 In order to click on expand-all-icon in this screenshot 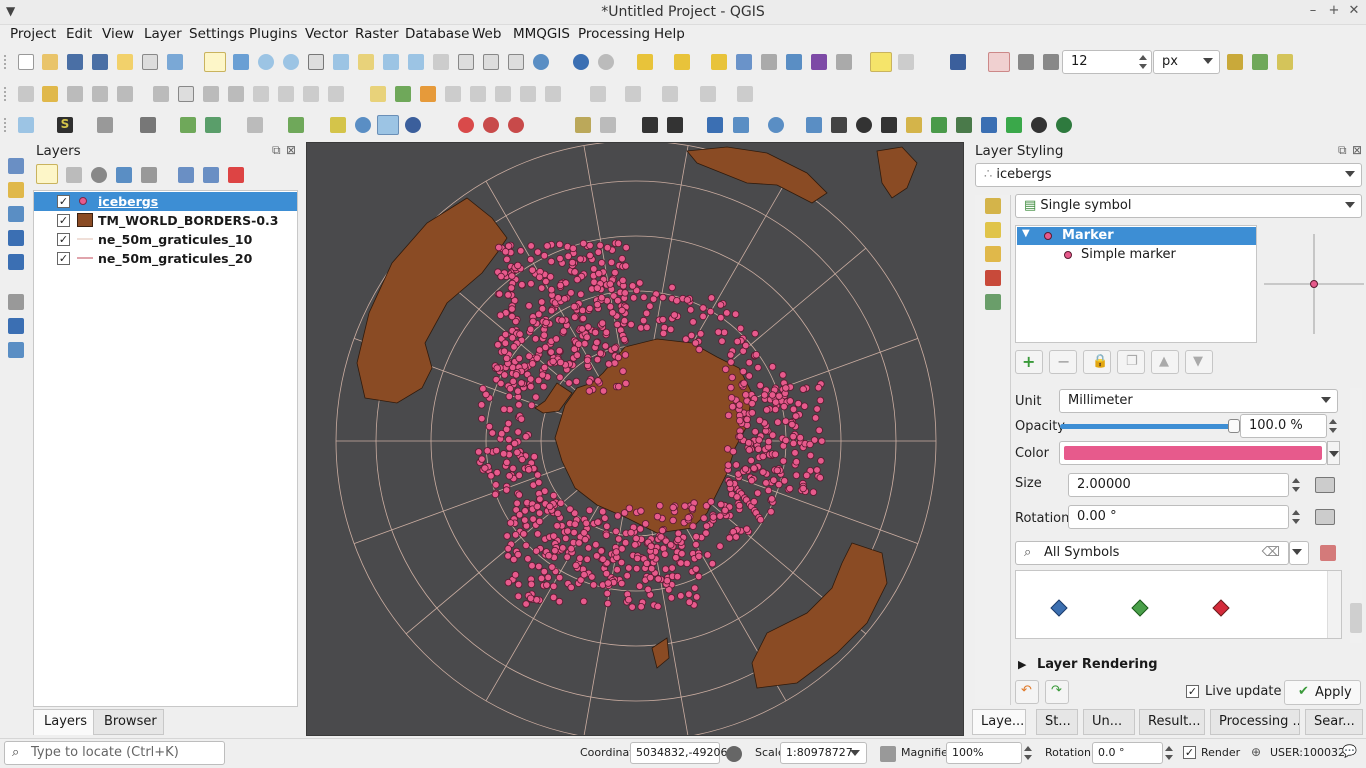, I will do `click(186, 175)`.